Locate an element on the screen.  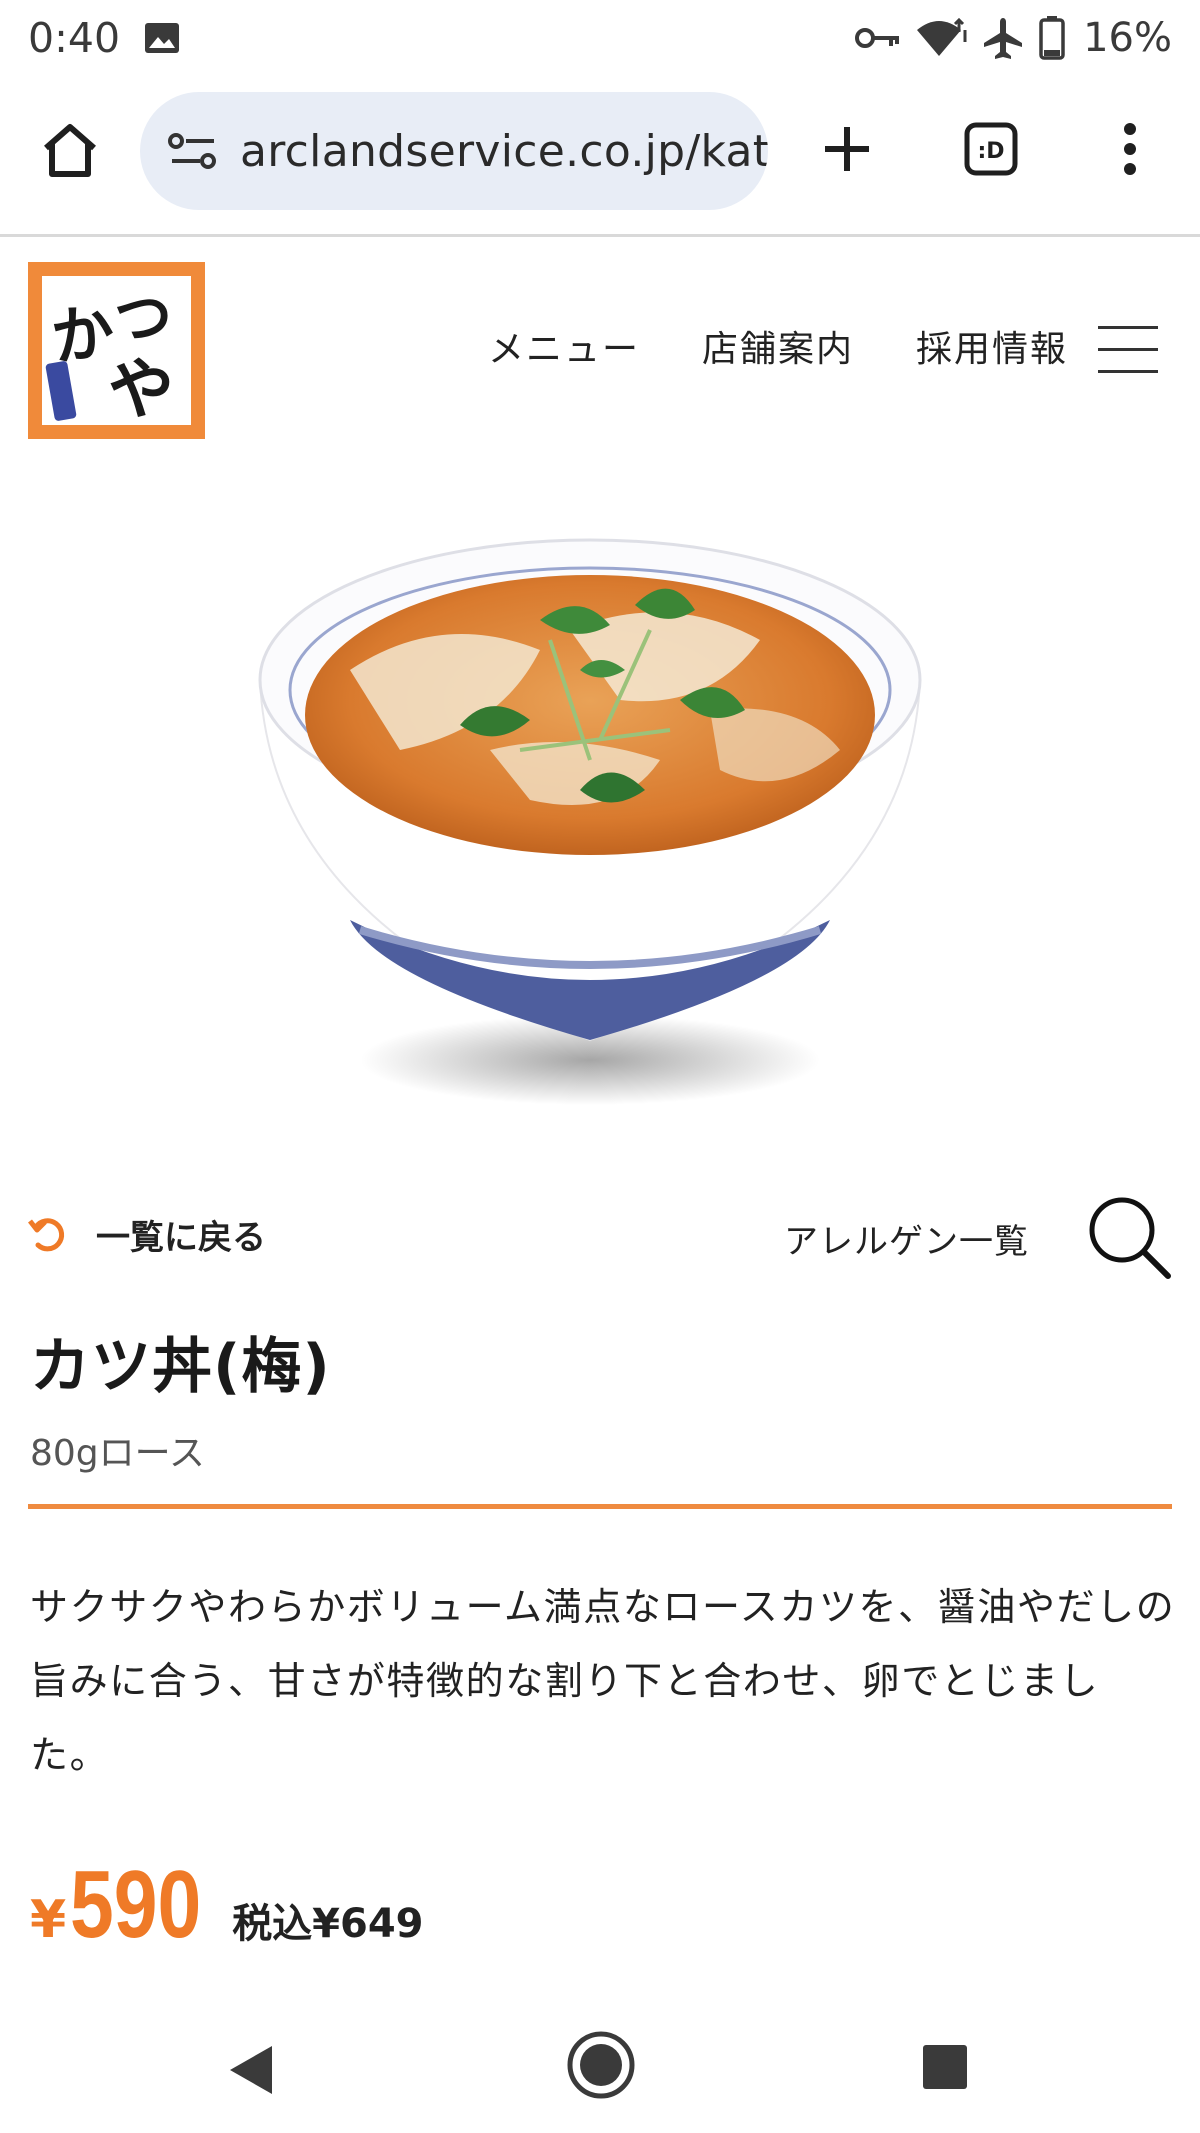
status-bar: 0:40 16% is located at coordinates (600, 38).